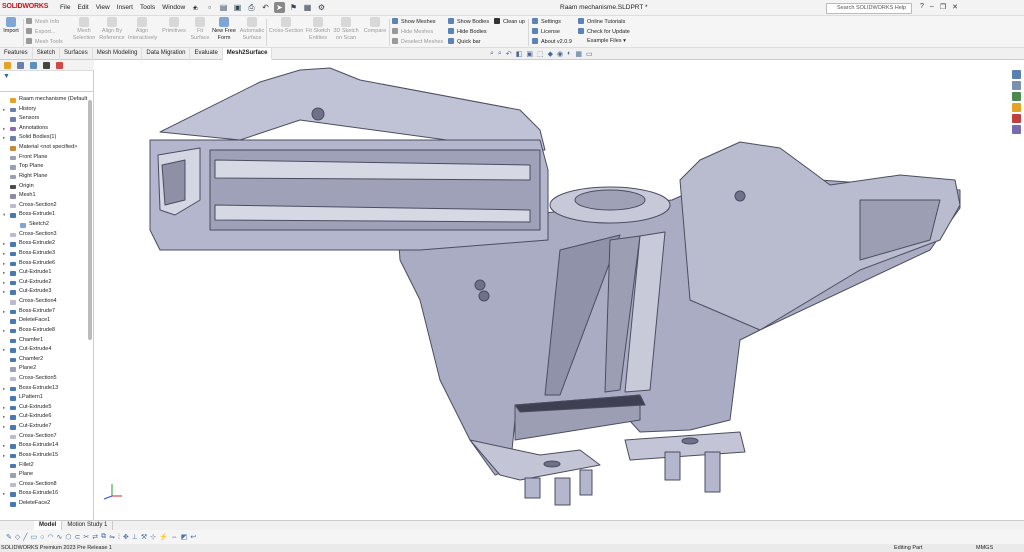  I want to click on menu-insert: Insert, so click(125, 8).